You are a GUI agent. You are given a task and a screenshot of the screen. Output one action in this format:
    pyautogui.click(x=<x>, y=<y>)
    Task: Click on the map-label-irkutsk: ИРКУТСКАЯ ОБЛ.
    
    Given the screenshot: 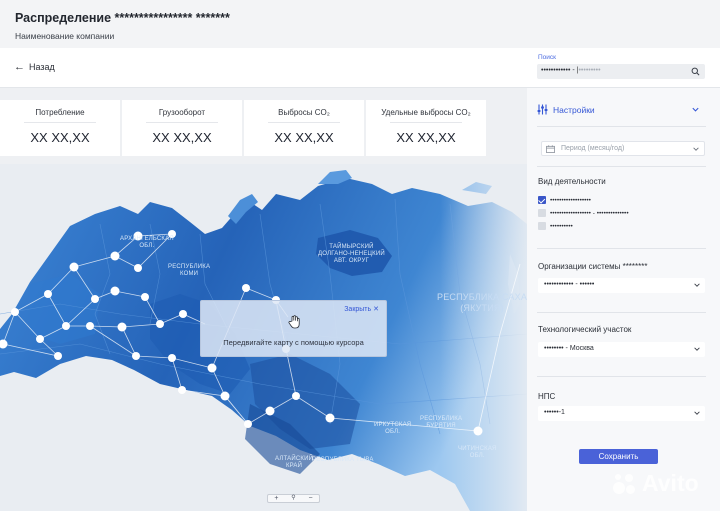 What is the action you would take?
    pyautogui.click(x=393, y=428)
    